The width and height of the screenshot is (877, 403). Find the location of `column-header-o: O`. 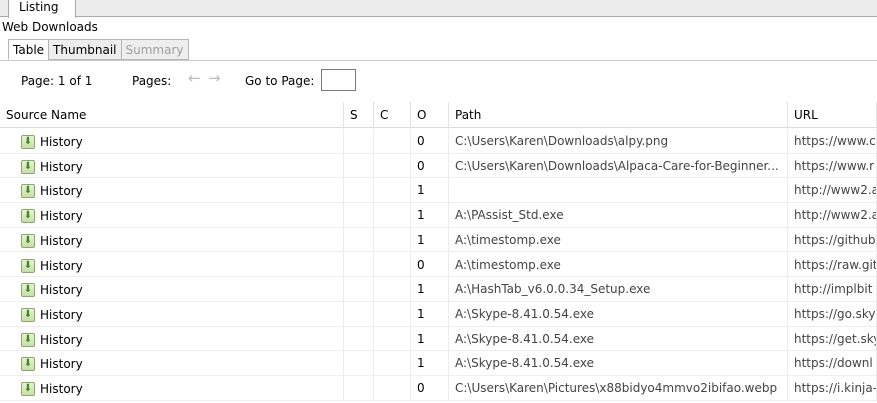

column-header-o: O is located at coordinates (430, 115).